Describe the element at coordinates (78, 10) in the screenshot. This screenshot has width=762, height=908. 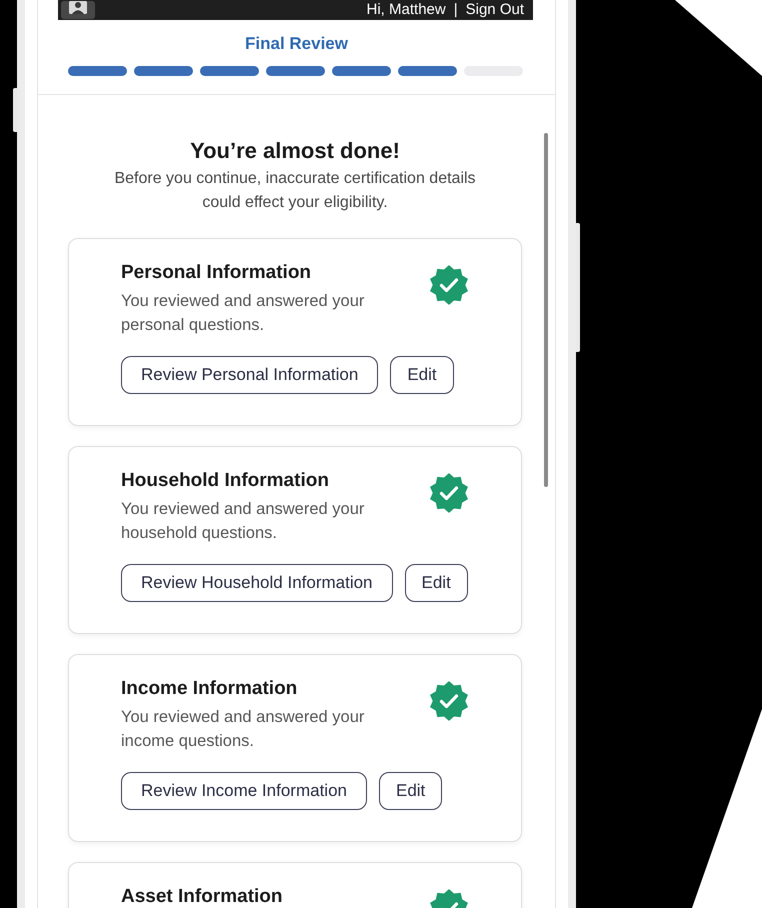
I see `avatar-icon` at that location.